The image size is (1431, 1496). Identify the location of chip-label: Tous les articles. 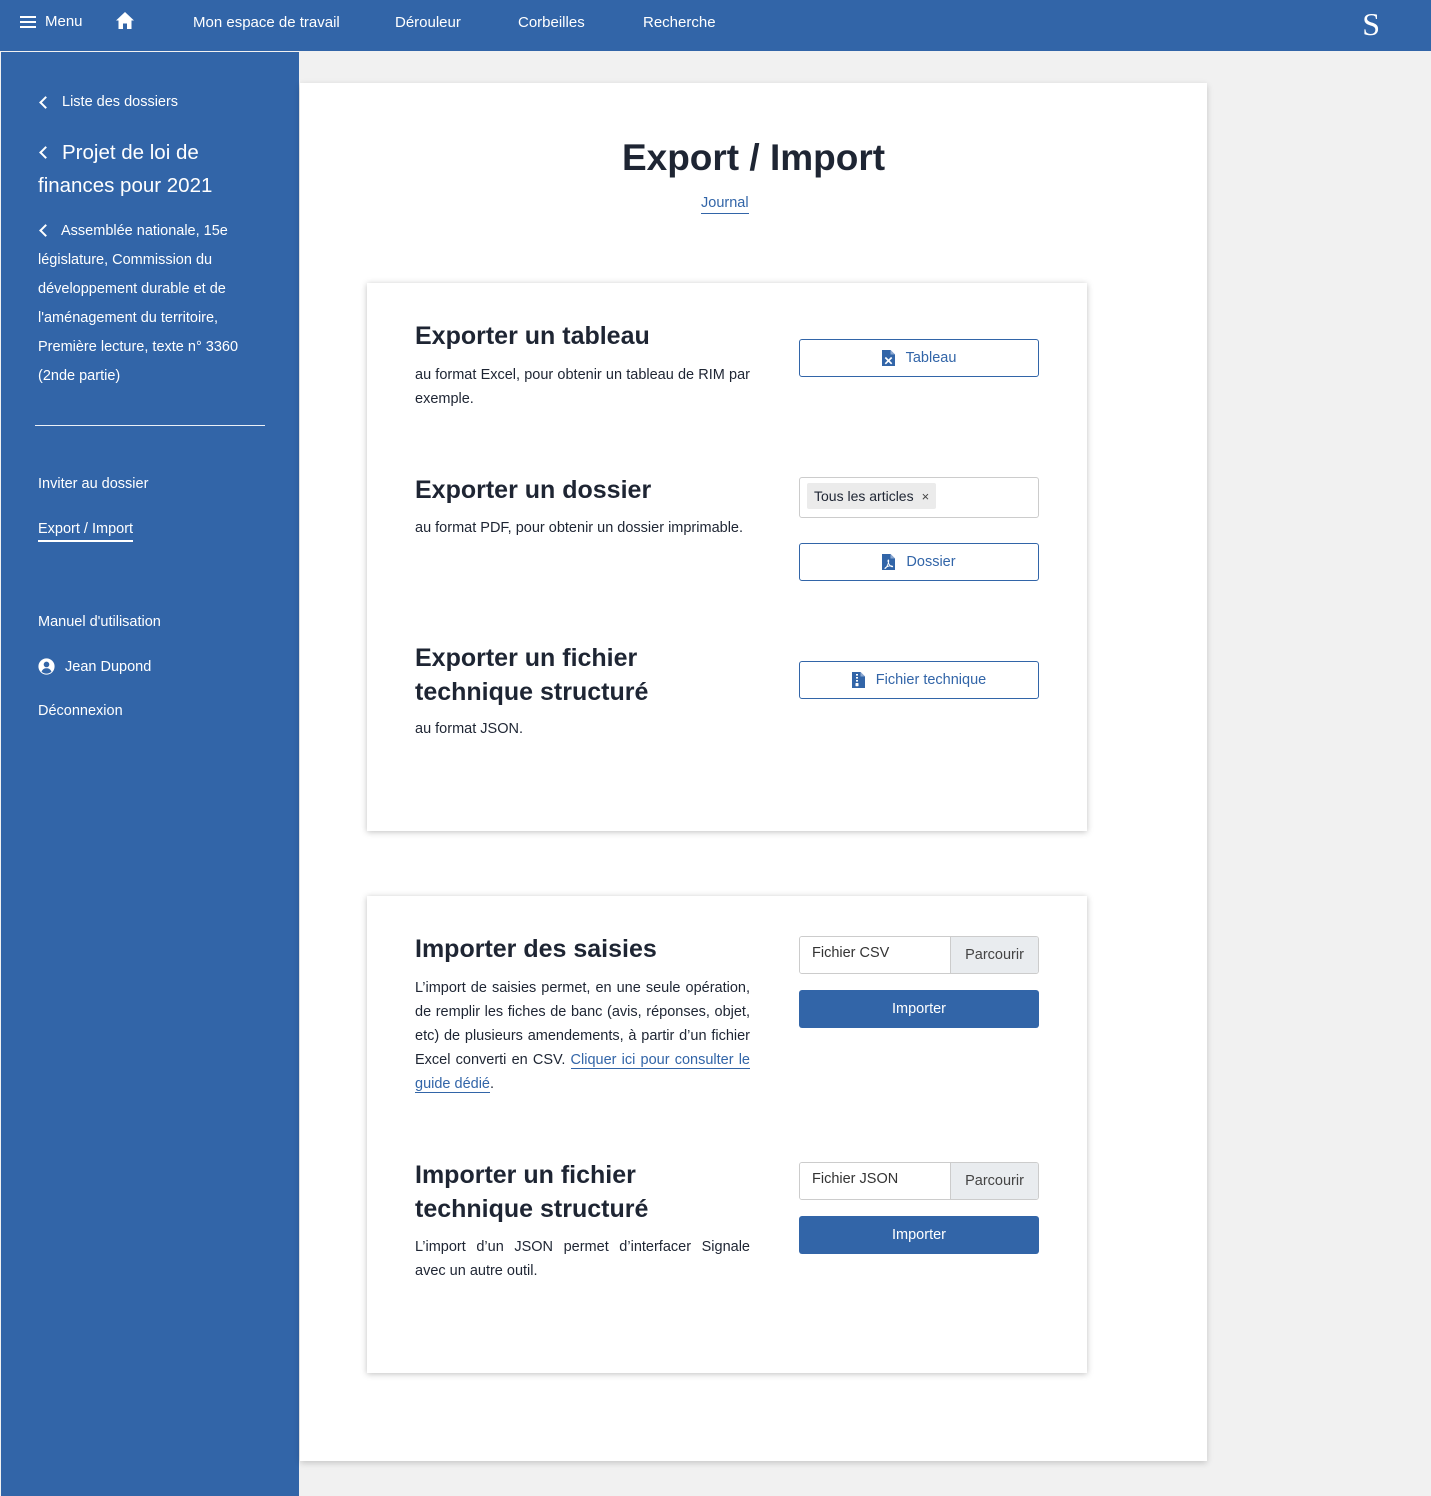
(864, 496).